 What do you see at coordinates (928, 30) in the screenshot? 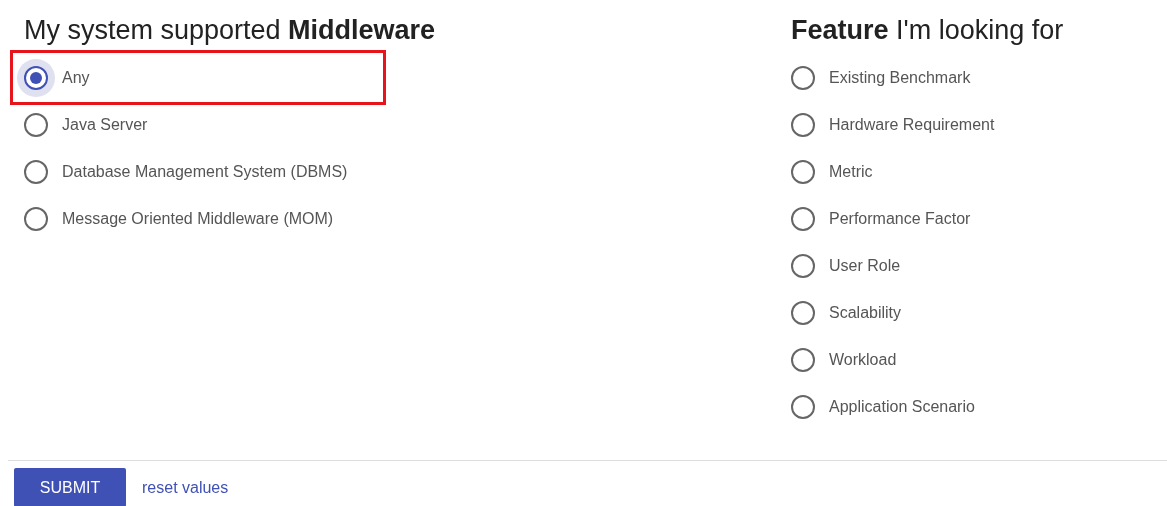
I see `section-heading: Feature I'm looking for` at bounding box center [928, 30].